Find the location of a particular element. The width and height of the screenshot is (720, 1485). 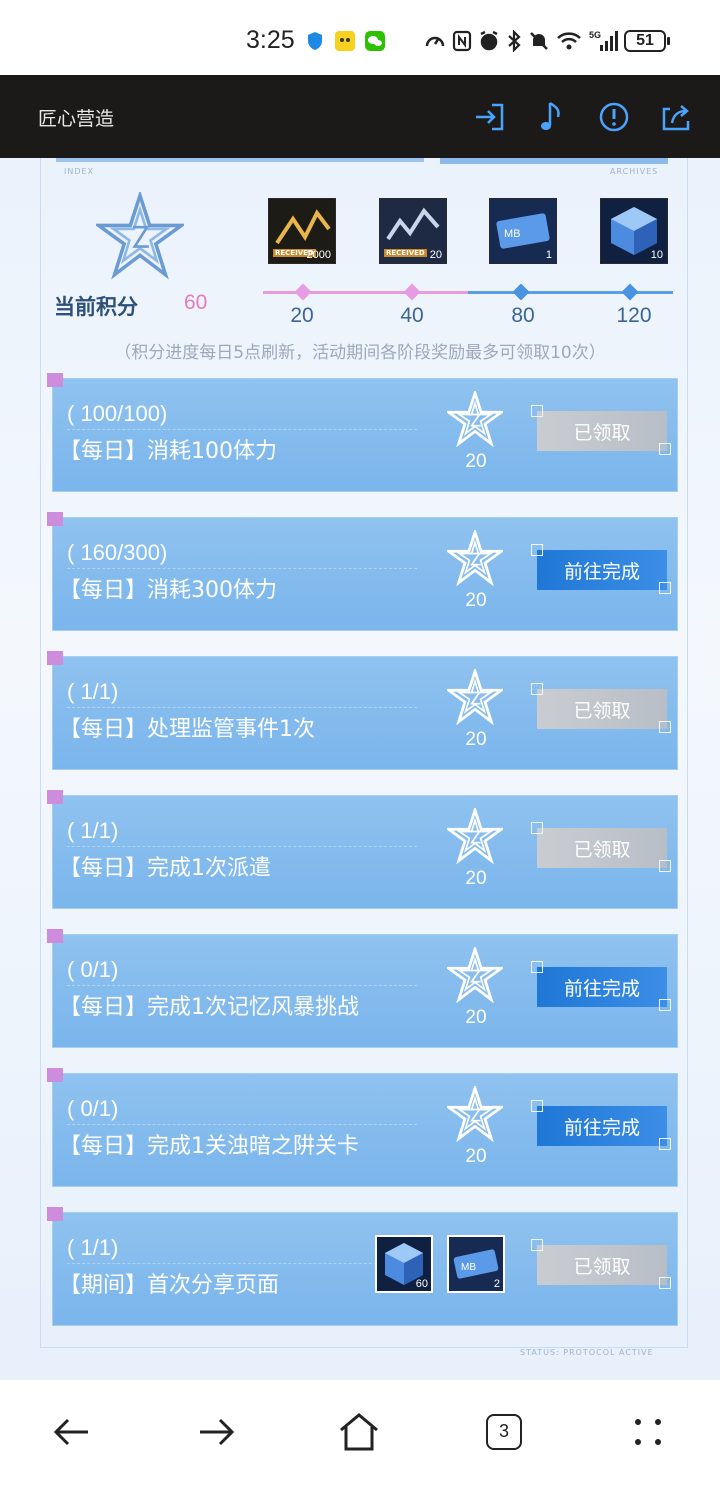

item-count: 2 is located at coordinates (496, 1284).